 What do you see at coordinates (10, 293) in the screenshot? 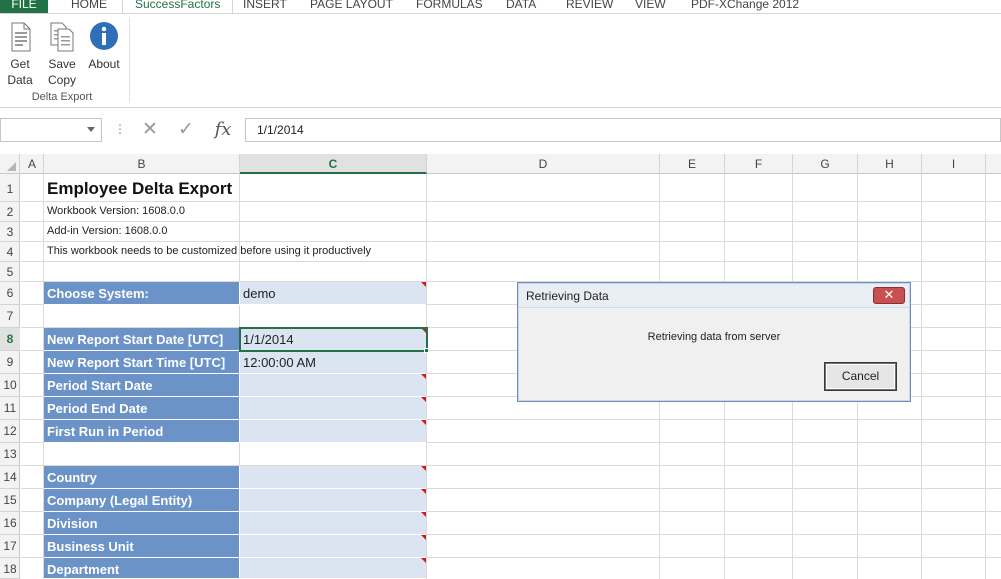
I see `row-header: 6` at bounding box center [10, 293].